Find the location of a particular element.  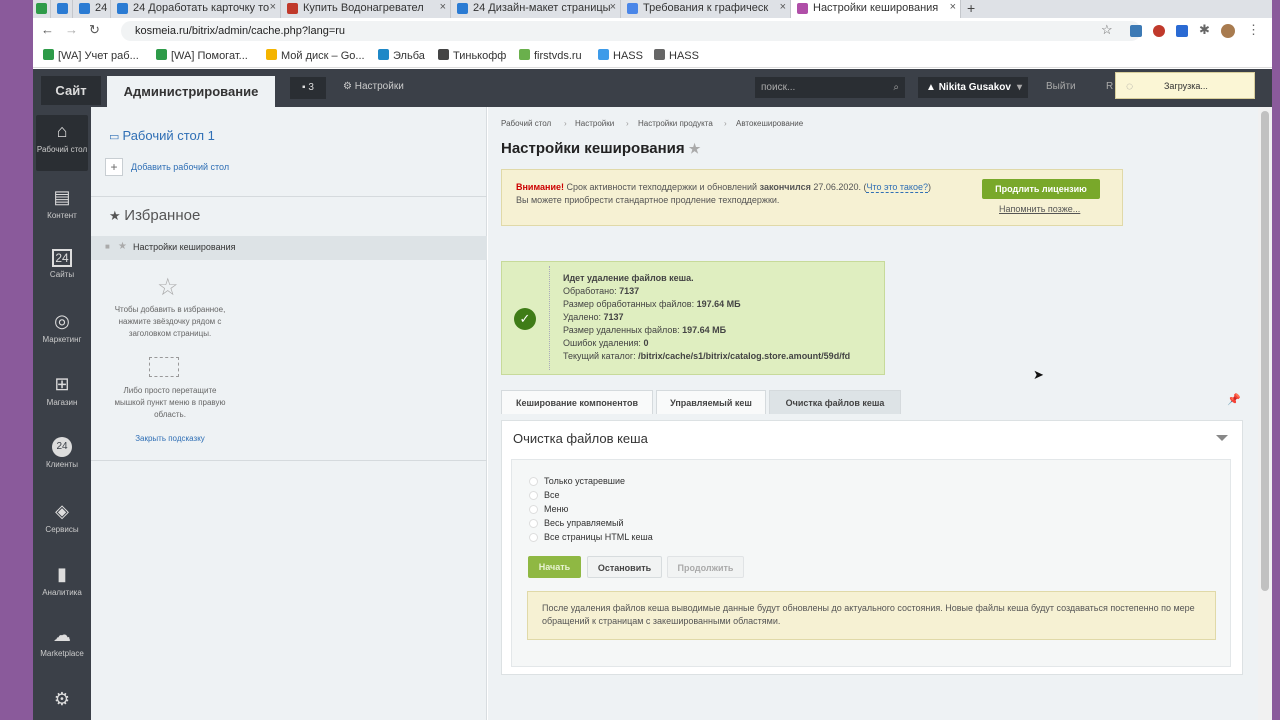

admin-tab: Администрирование is located at coordinates (191, 91).